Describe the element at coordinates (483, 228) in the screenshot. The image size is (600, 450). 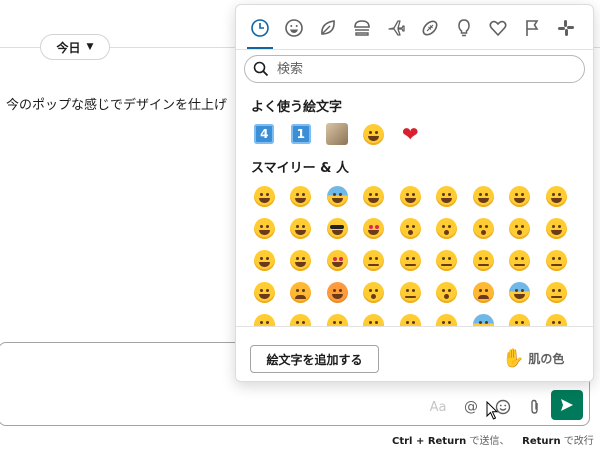
I see `emoji-kissing-smiling` at that location.